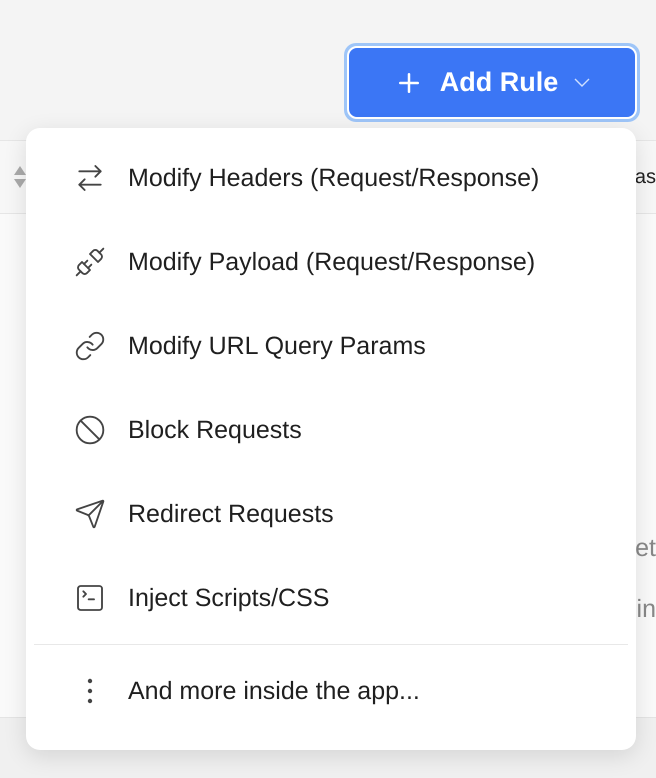 Image resolution: width=656 pixels, height=778 pixels. What do you see at coordinates (90, 598) in the screenshot?
I see `terminal-icon` at bounding box center [90, 598].